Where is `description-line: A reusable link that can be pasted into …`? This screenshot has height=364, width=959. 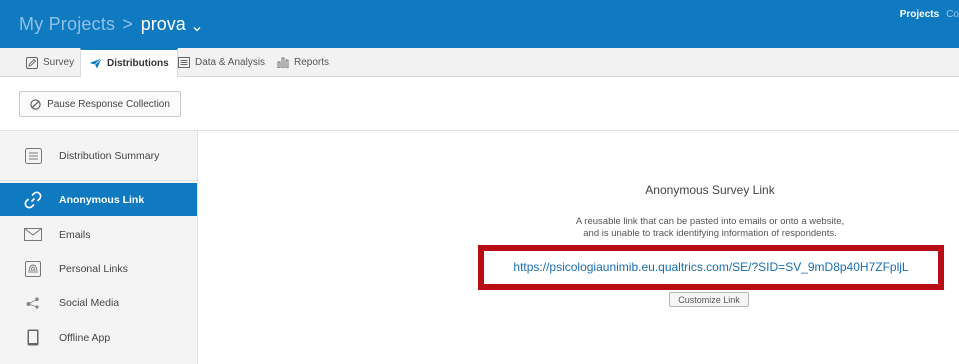 description-line: A reusable link that can be pasted into … is located at coordinates (710, 221).